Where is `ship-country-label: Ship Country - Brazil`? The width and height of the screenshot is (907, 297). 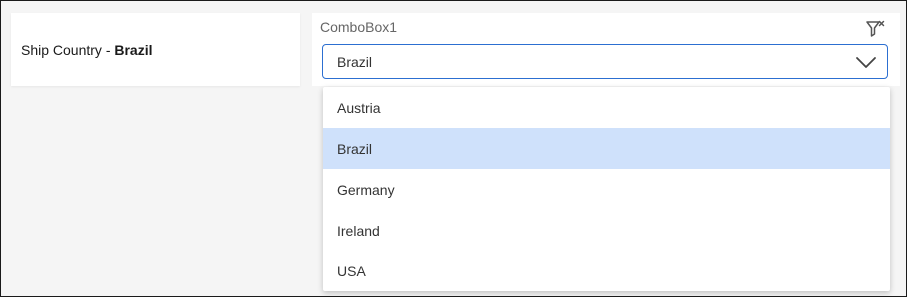
ship-country-label: Ship Country - Brazil is located at coordinates (87, 50).